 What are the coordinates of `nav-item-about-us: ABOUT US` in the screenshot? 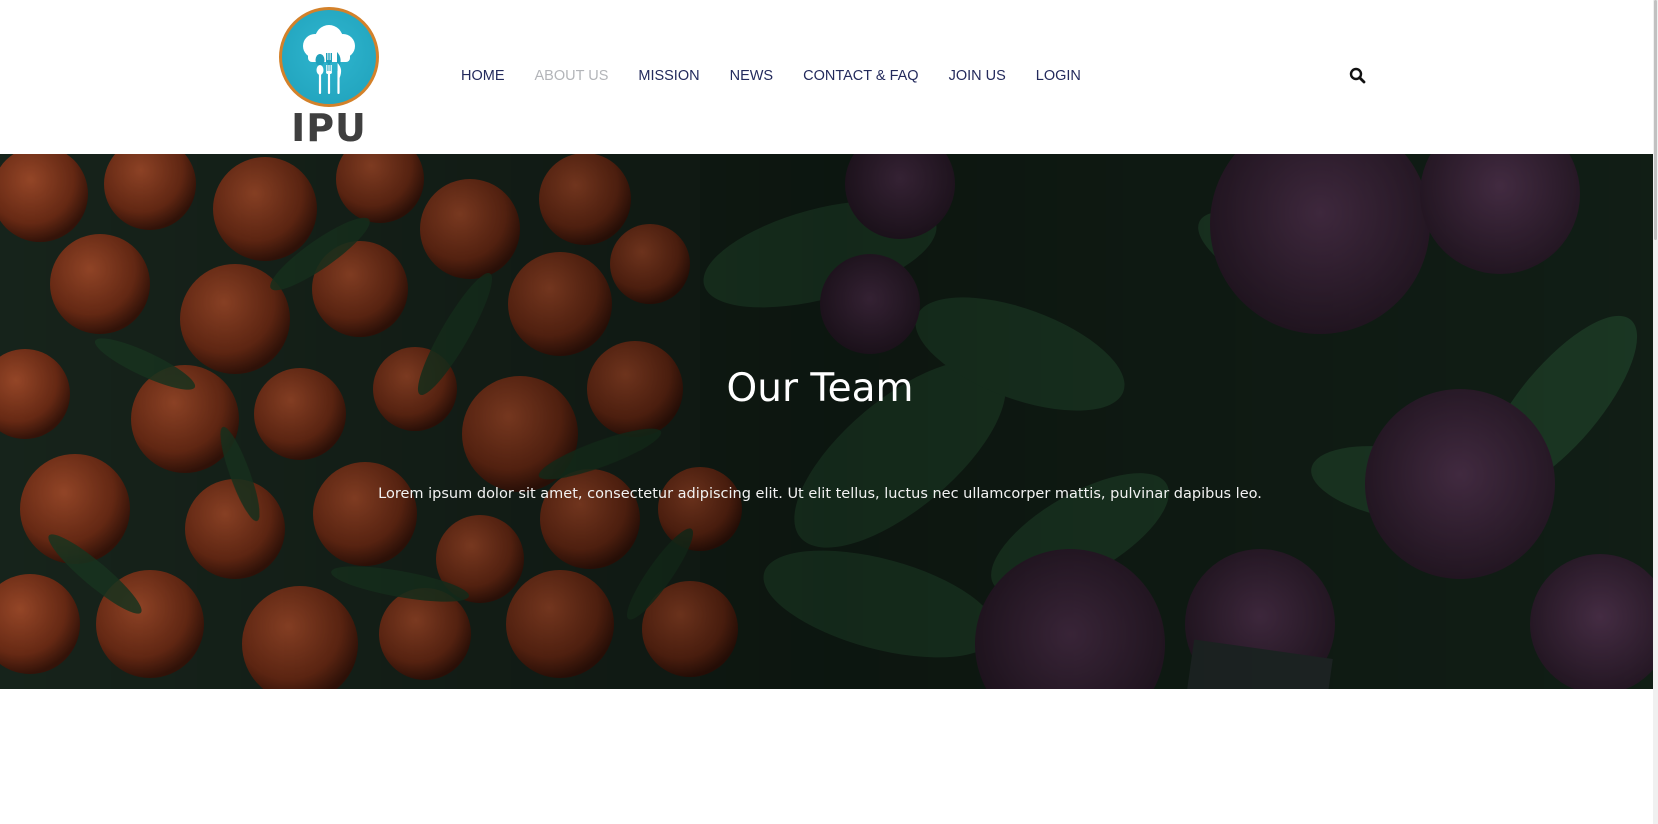 It's located at (572, 76).